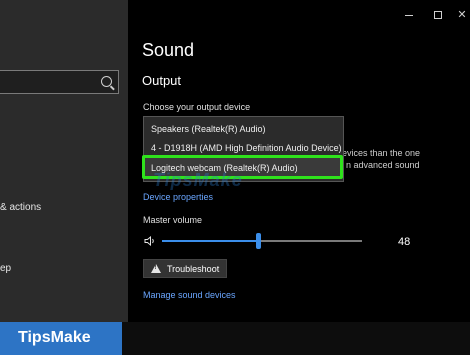 The width and height of the screenshot is (470, 355). I want to click on troubleshoot-label: Troubleshoot, so click(193, 269).